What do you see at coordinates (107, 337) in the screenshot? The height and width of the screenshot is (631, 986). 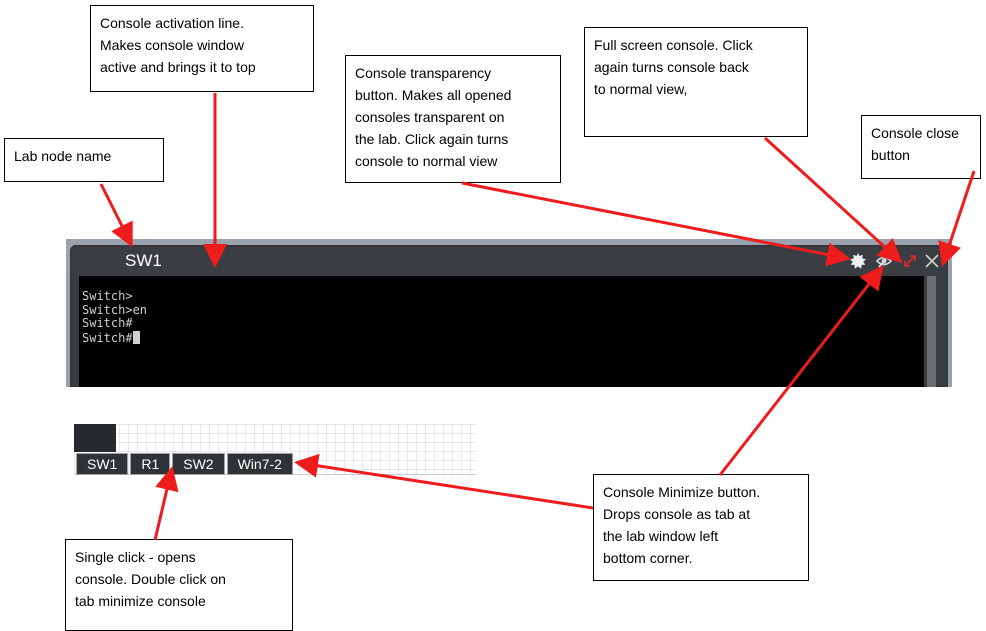 I see `terminal-prompt: Switch#` at bounding box center [107, 337].